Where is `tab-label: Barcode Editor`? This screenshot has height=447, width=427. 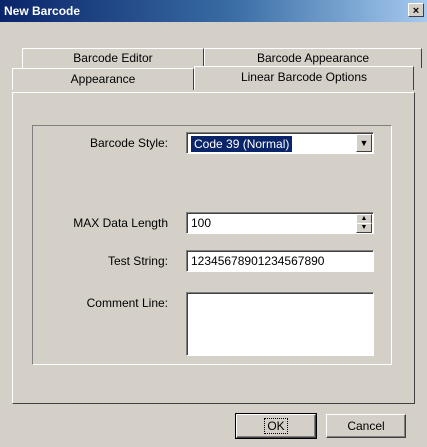
tab-label: Barcode Editor is located at coordinates (113, 58).